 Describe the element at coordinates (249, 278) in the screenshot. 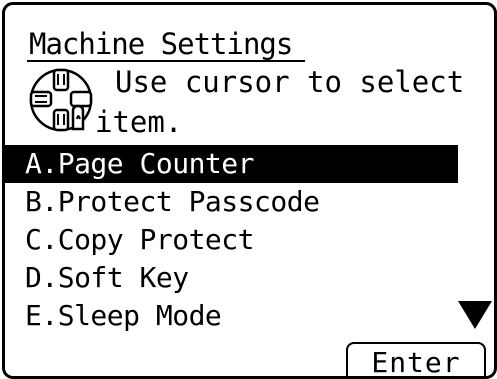

I see `menu-item-soft-key: D.Soft Key` at that location.